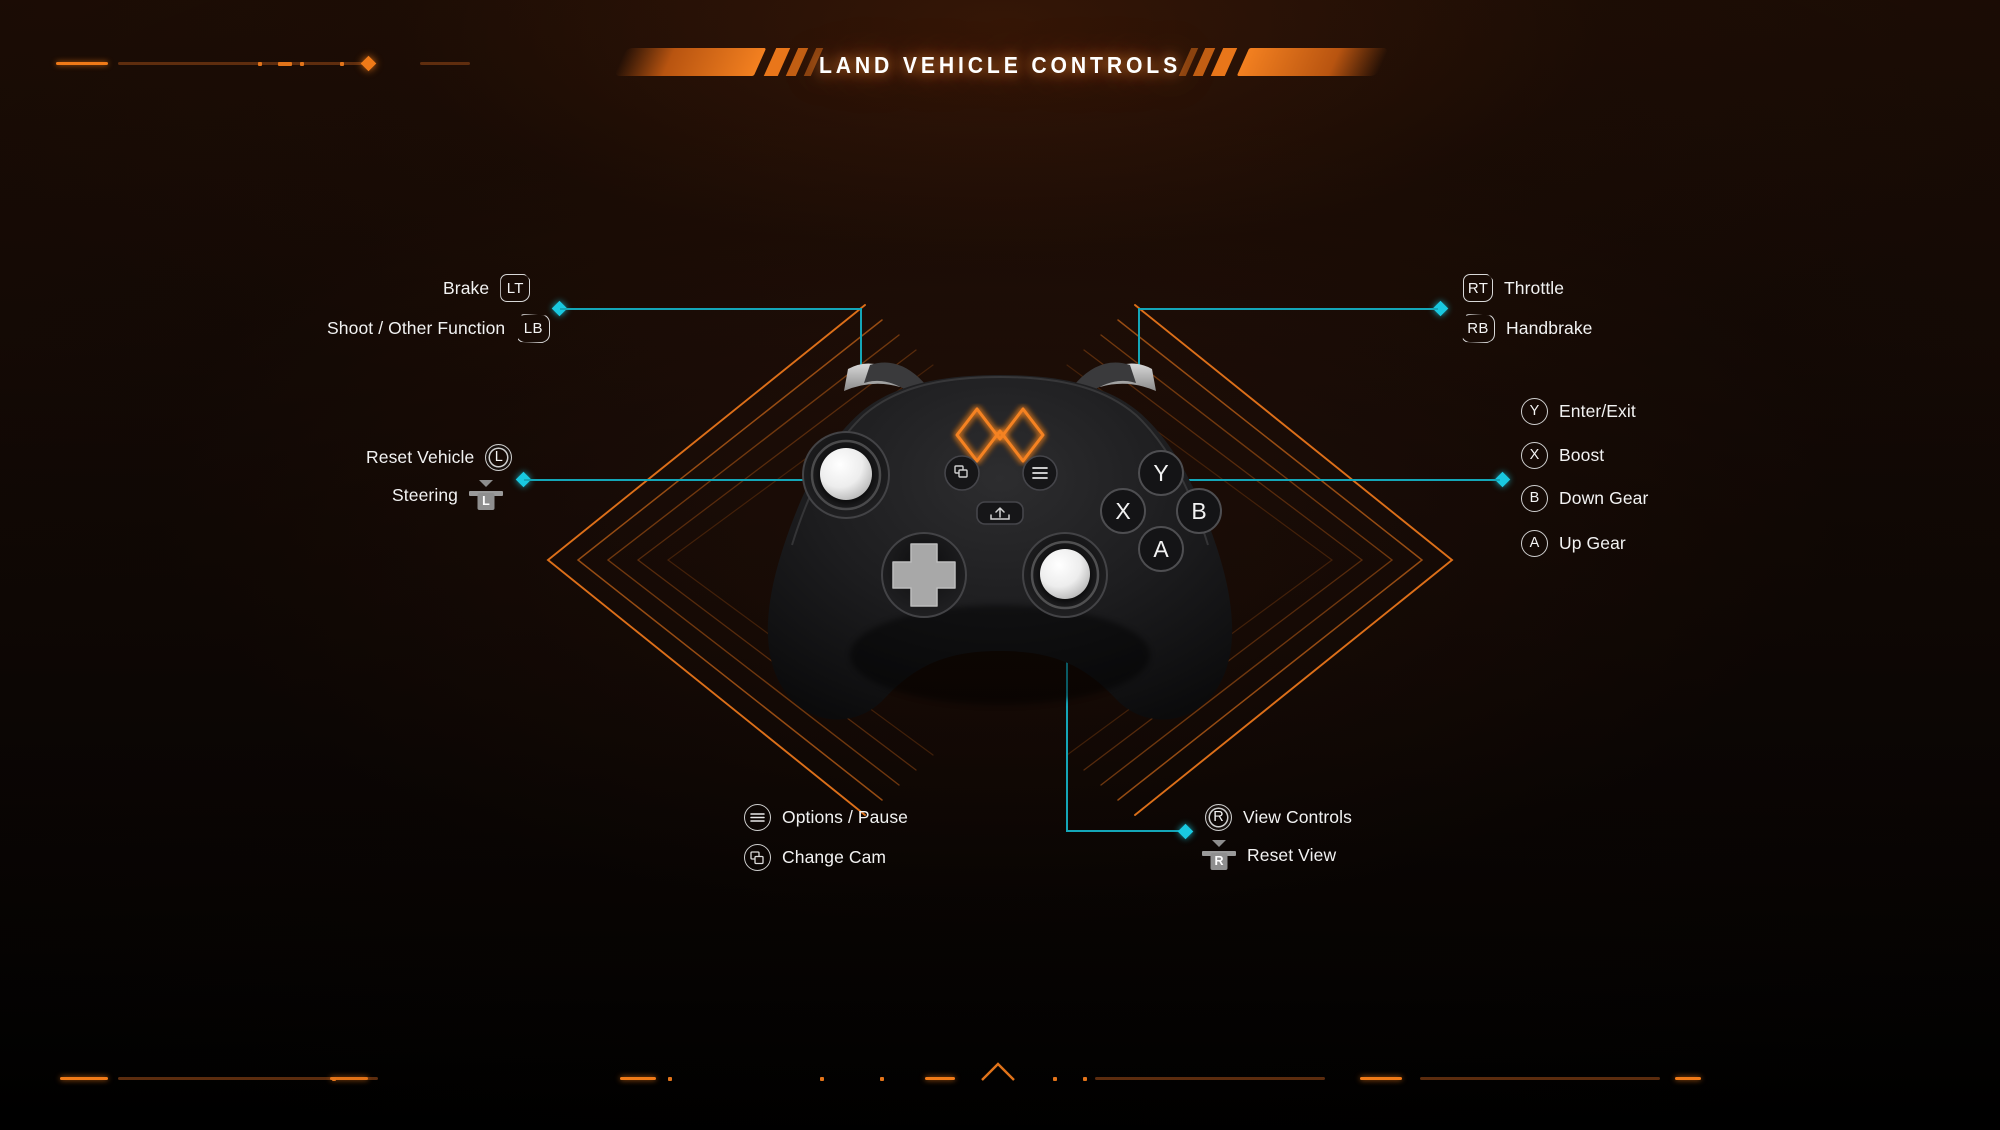 The width and height of the screenshot is (2000, 1130). What do you see at coordinates (534, 328) in the screenshot?
I see `button-badge-lb: LB` at bounding box center [534, 328].